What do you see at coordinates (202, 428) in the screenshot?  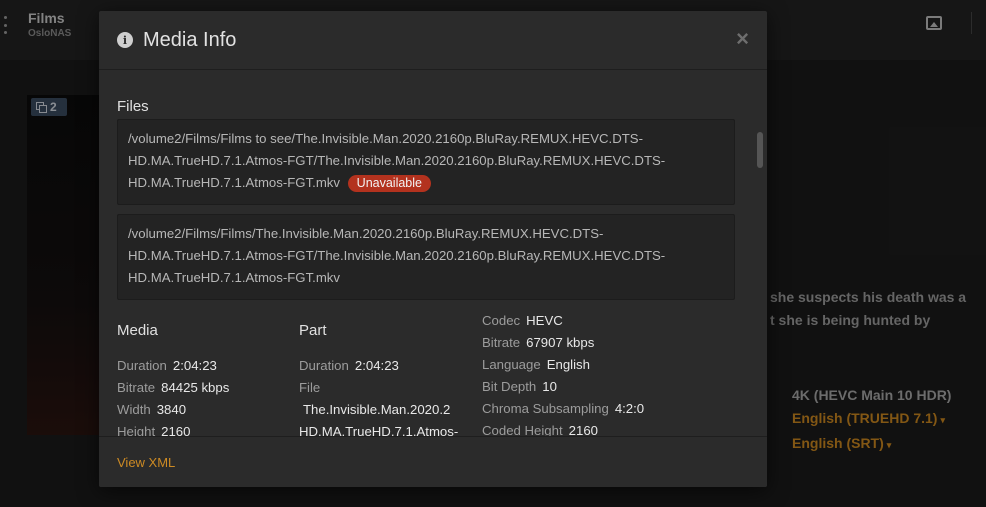 I see `media-row: Height 2160` at bounding box center [202, 428].